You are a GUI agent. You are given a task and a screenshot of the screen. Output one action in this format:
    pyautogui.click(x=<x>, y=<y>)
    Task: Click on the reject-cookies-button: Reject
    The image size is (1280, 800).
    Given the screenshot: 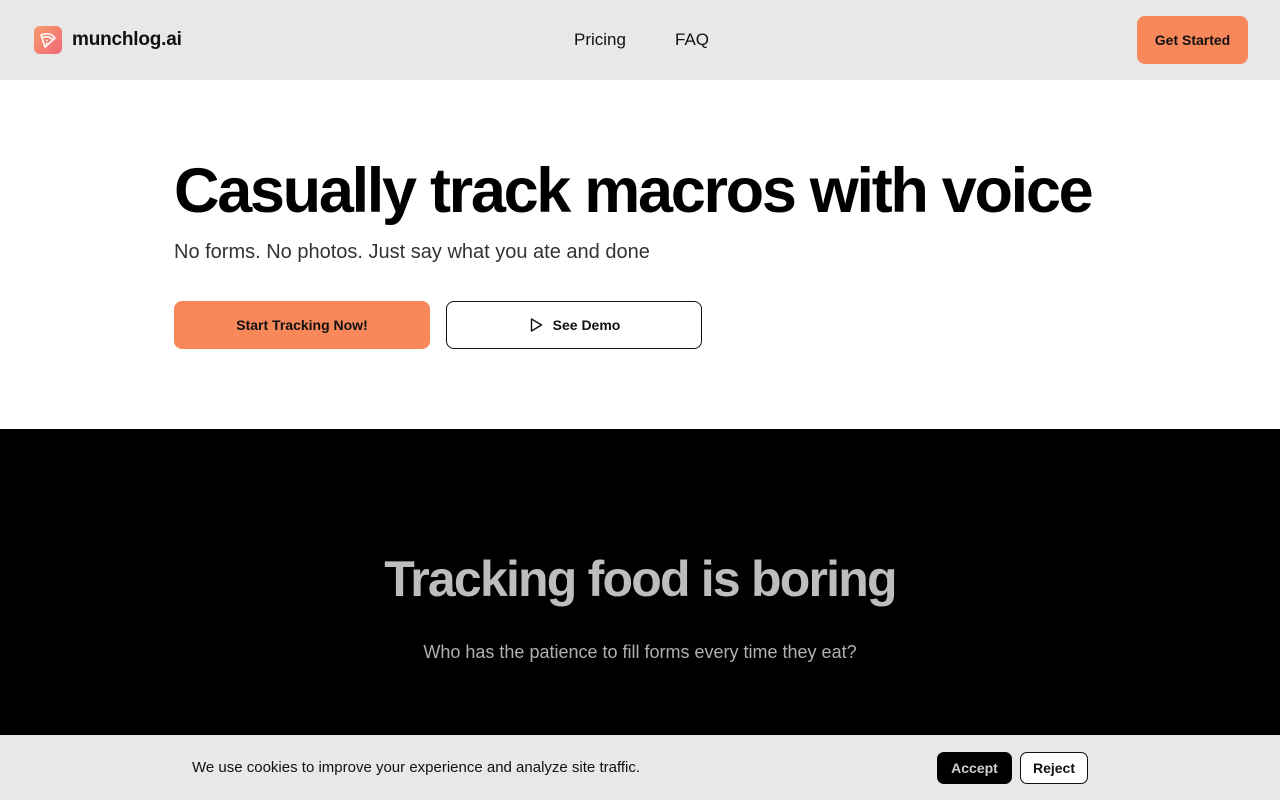 What is the action you would take?
    pyautogui.click(x=1054, y=768)
    